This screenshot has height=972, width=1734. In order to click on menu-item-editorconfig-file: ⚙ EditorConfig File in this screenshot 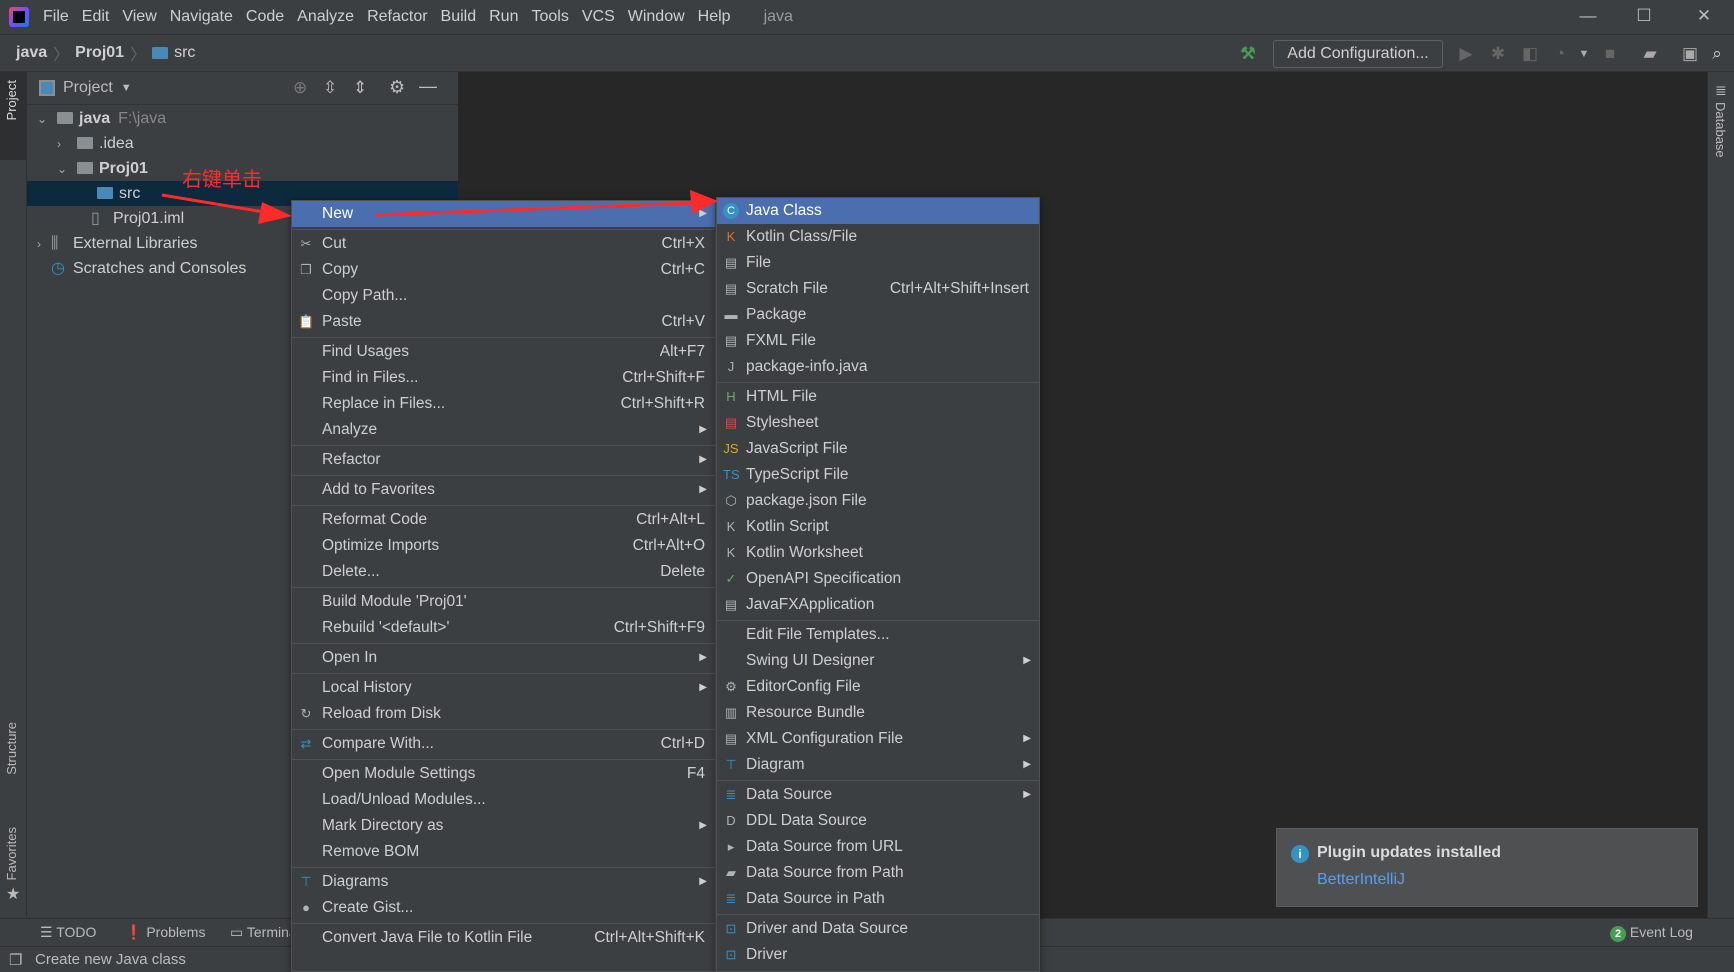, I will do `click(878, 687)`.